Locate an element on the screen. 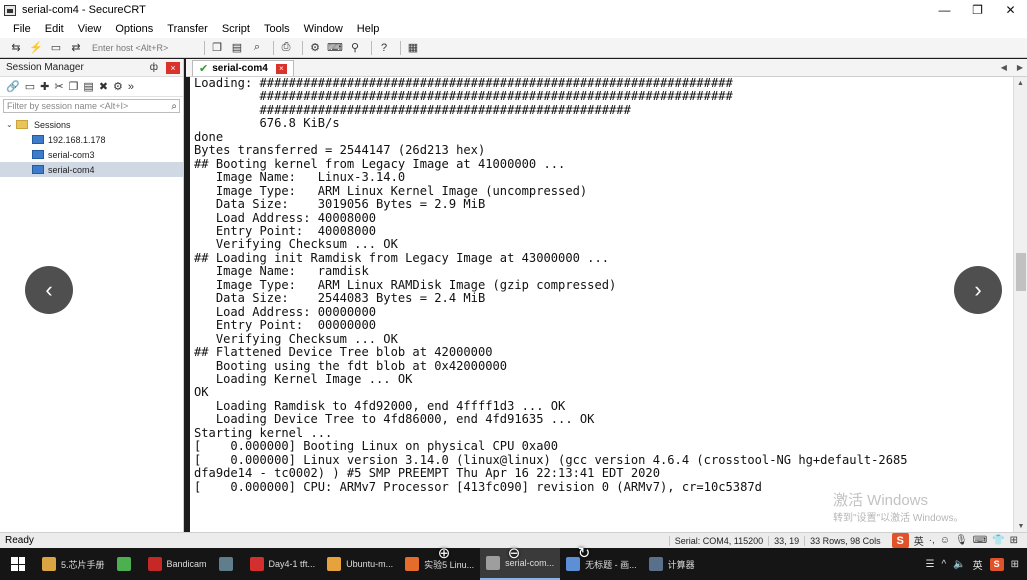 This screenshot has width=1027, height=580. paste-session-icon: ▤ is located at coordinates (88, 86).